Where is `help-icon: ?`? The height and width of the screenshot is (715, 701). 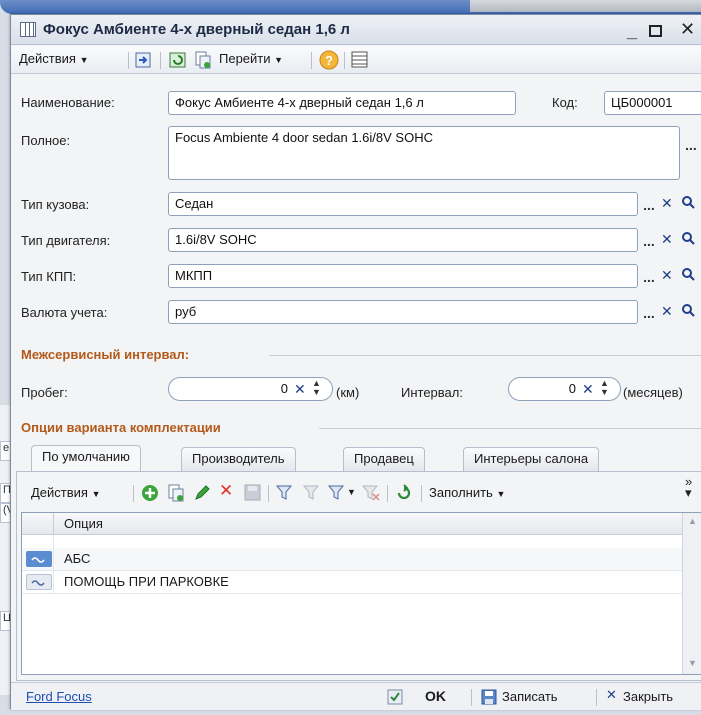 help-icon: ? is located at coordinates (329, 60).